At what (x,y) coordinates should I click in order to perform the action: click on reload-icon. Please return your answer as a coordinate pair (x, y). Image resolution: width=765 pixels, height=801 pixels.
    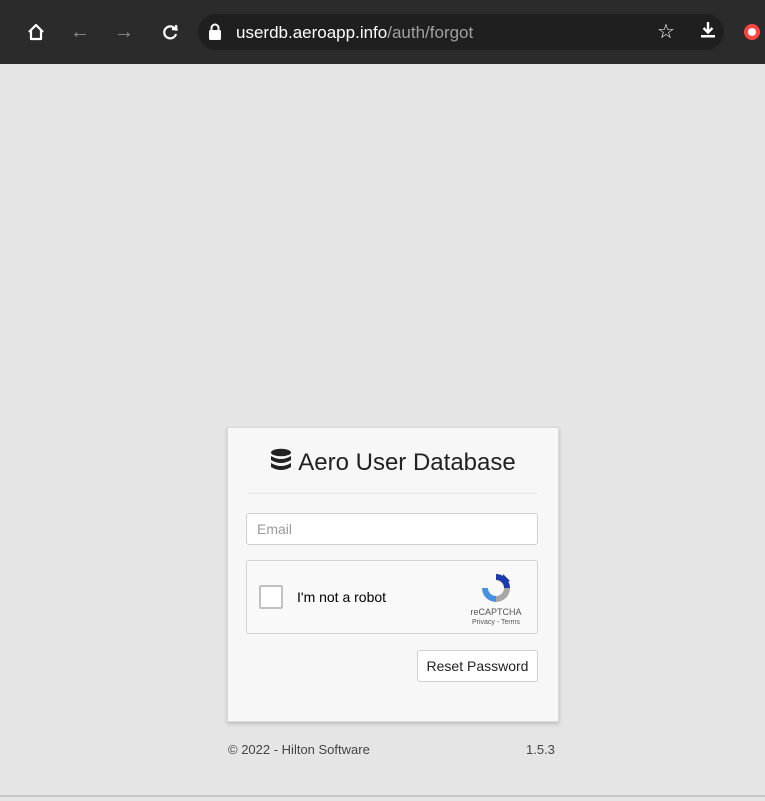
    Looking at the image, I should click on (170, 32).